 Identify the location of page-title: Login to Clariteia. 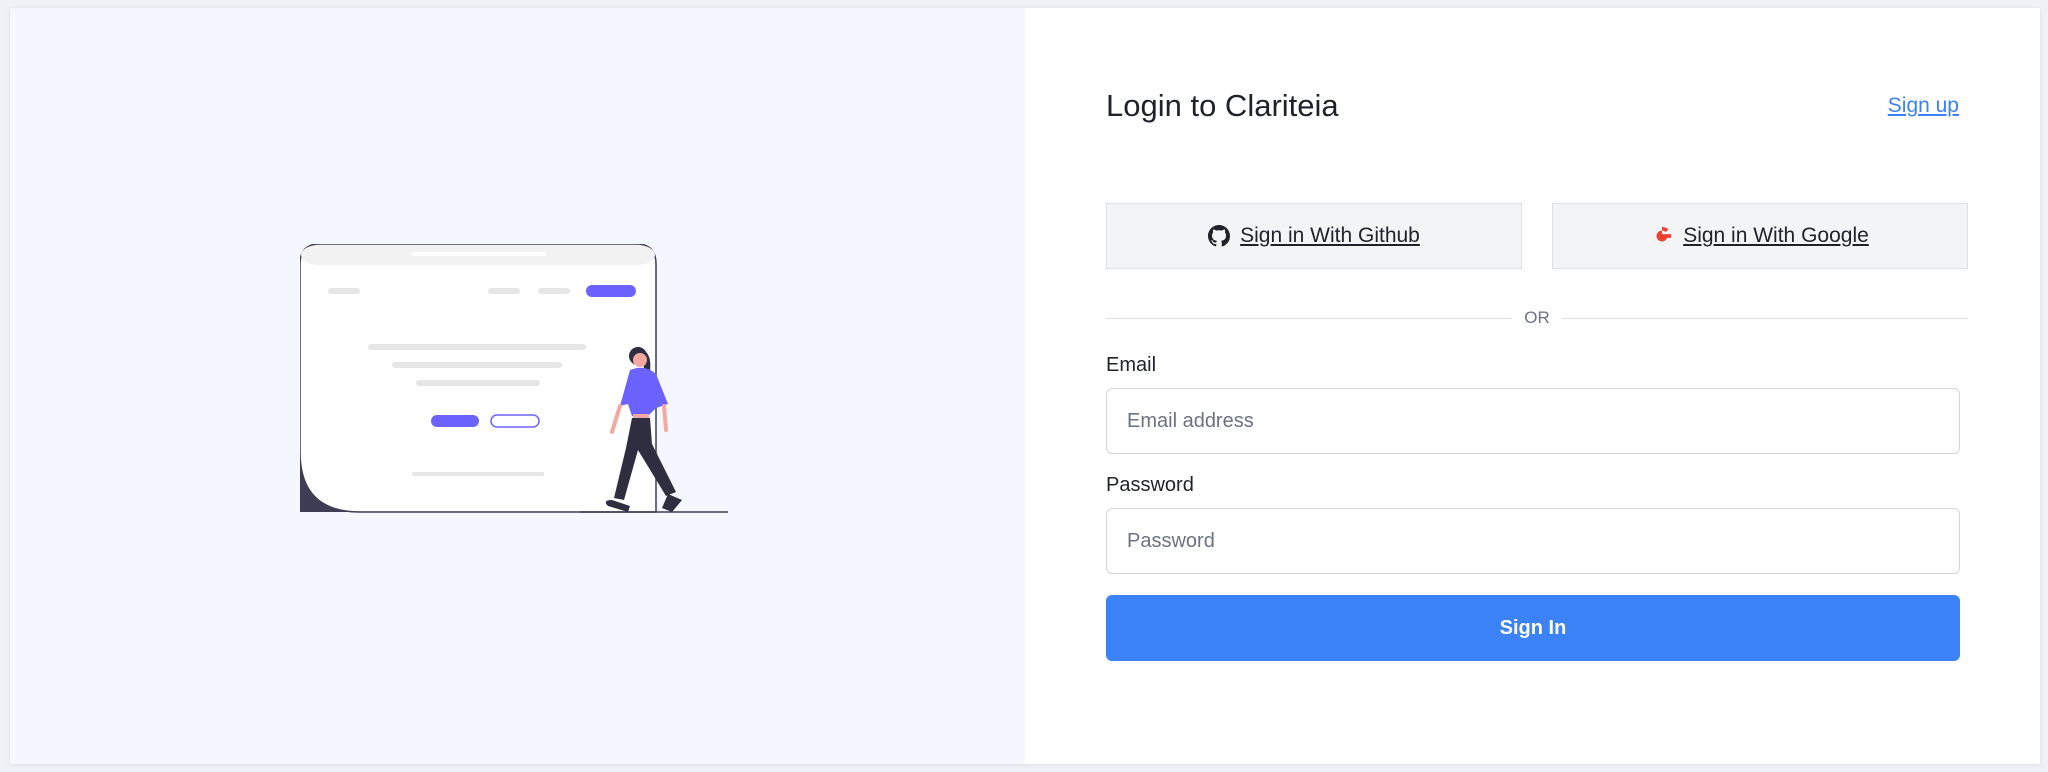
(1222, 105).